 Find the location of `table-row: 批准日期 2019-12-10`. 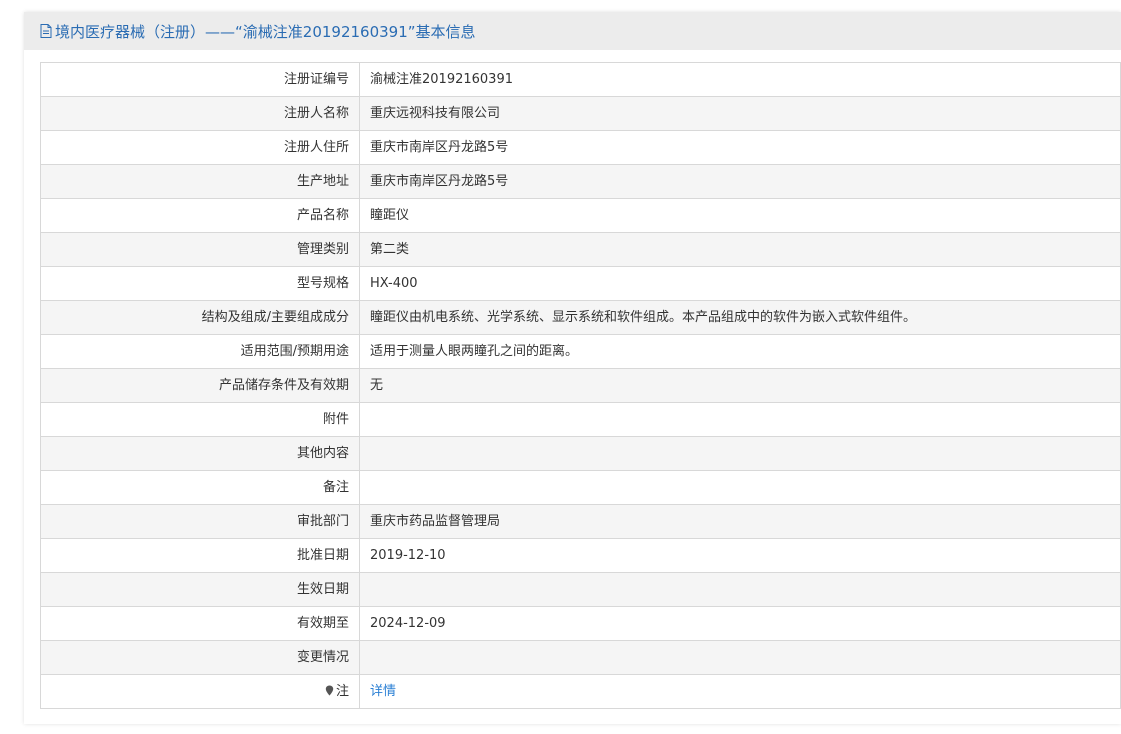

table-row: 批准日期 2019-12-10 is located at coordinates (580, 555).